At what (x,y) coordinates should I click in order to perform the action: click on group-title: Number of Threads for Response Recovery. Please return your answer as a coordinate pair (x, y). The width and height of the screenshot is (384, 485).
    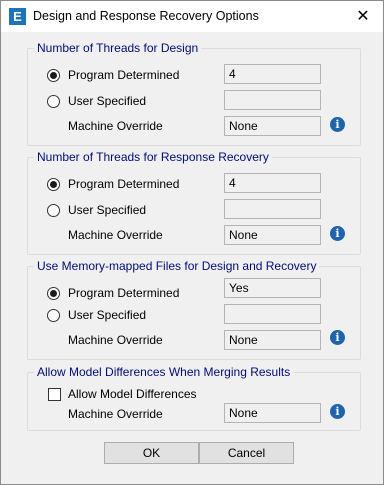
    Looking at the image, I should click on (153, 157).